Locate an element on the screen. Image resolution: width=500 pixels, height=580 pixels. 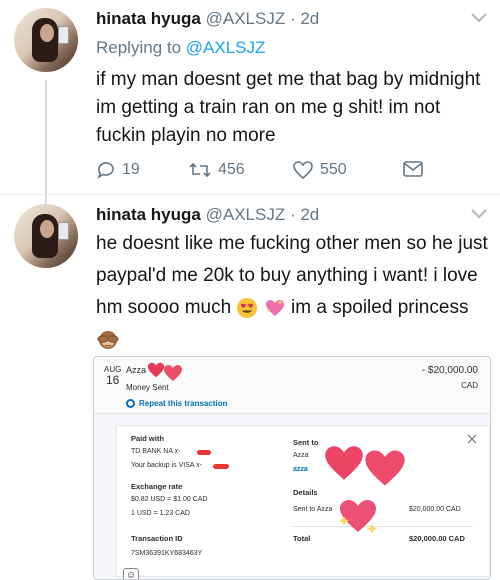
sparkling-heart-sticker-icon is located at coordinates (358, 517).